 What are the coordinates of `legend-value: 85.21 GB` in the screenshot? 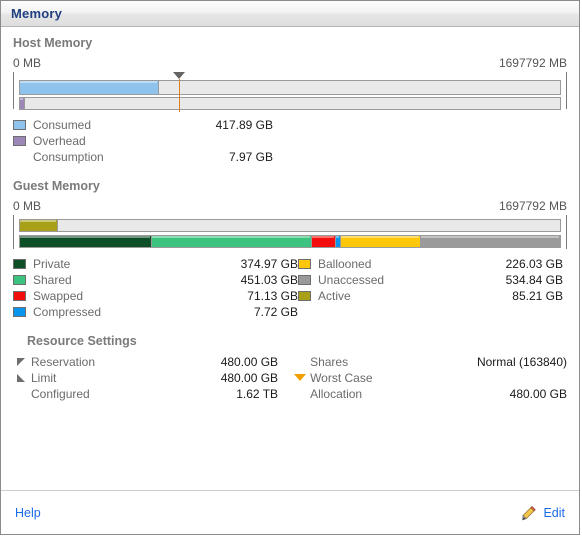 It's located at (537, 296).